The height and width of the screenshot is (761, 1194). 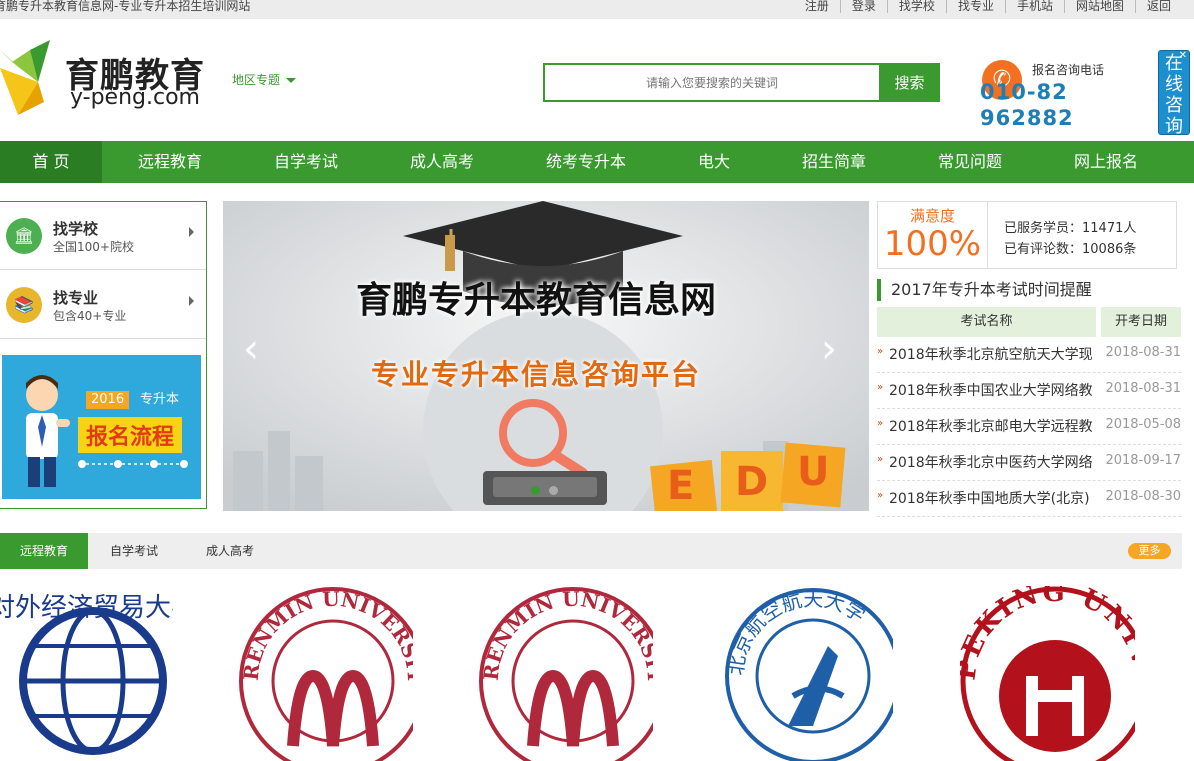 I want to click on close-icon: ✕, so click(x=1183, y=56).